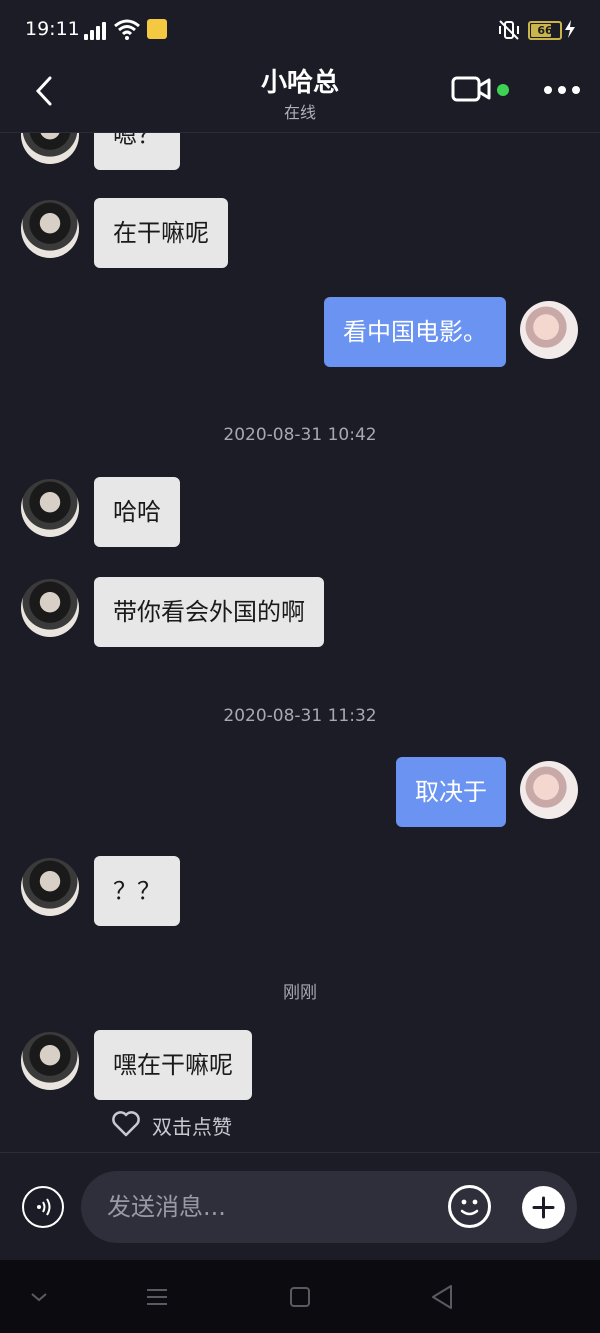 The width and height of the screenshot is (600, 1333). I want to click on nav-back-icon, so click(442, 1297).